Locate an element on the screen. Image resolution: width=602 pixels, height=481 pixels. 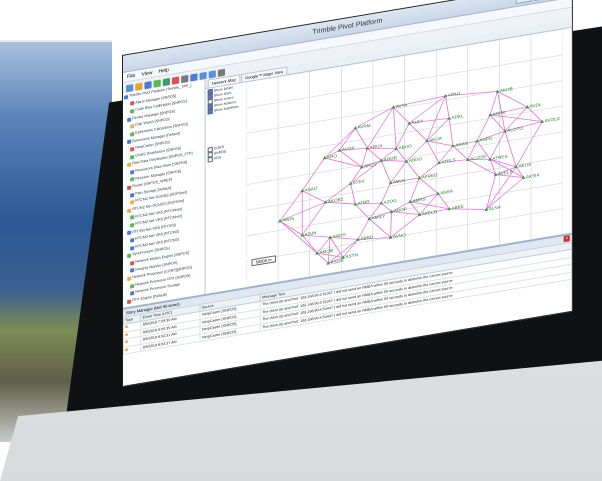
new-icon is located at coordinates (130, 87).